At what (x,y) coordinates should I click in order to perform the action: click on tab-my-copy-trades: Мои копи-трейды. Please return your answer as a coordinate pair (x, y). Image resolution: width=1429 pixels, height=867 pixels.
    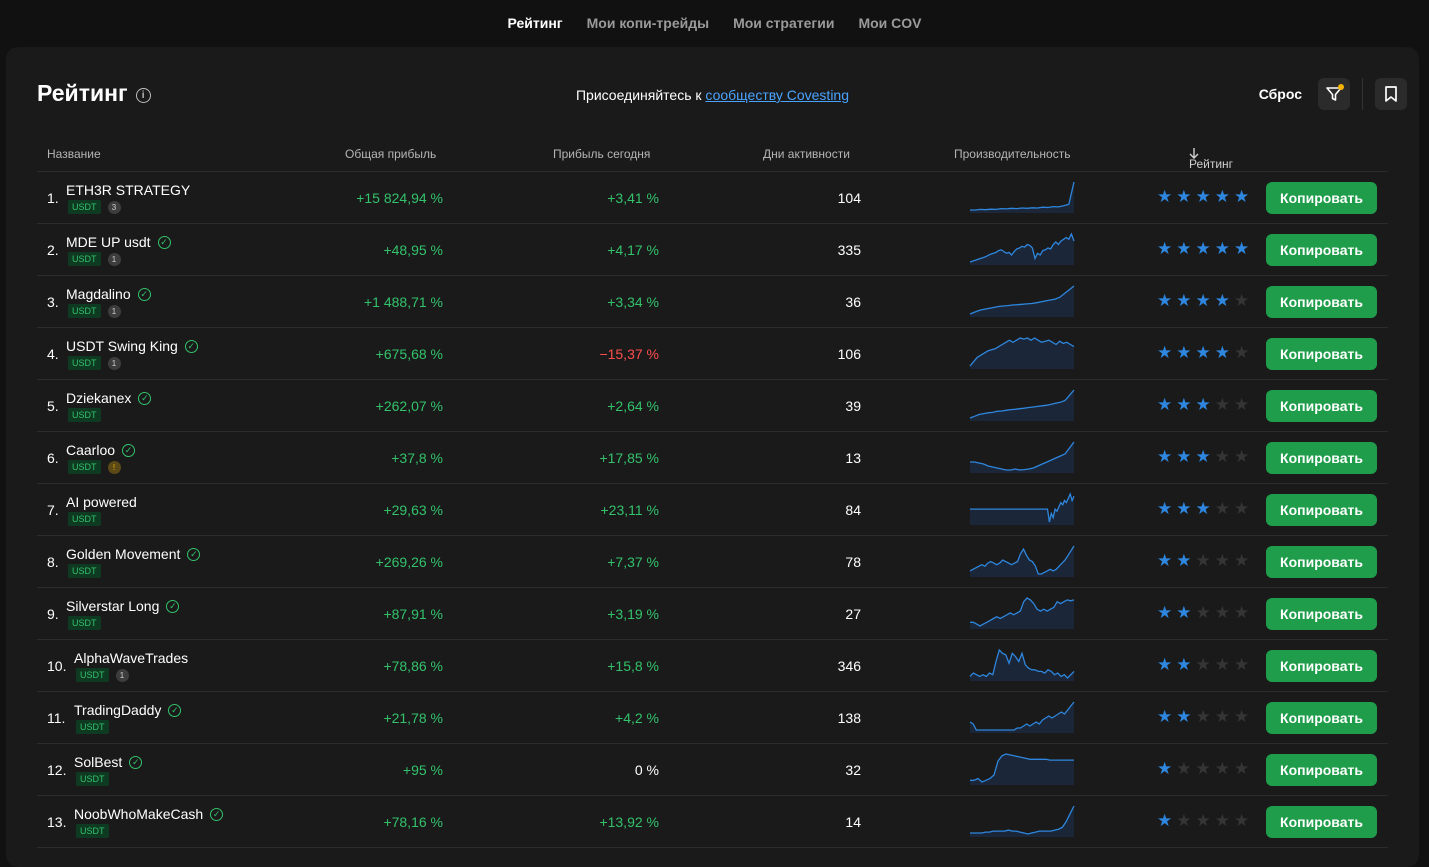
    Looking at the image, I should click on (648, 23).